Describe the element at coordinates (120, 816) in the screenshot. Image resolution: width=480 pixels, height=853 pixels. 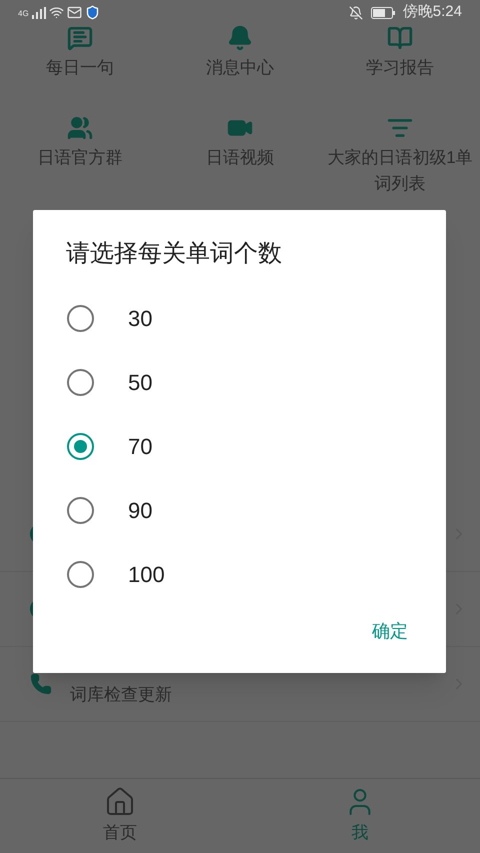
I see `nav-tab: 首页` at that location.